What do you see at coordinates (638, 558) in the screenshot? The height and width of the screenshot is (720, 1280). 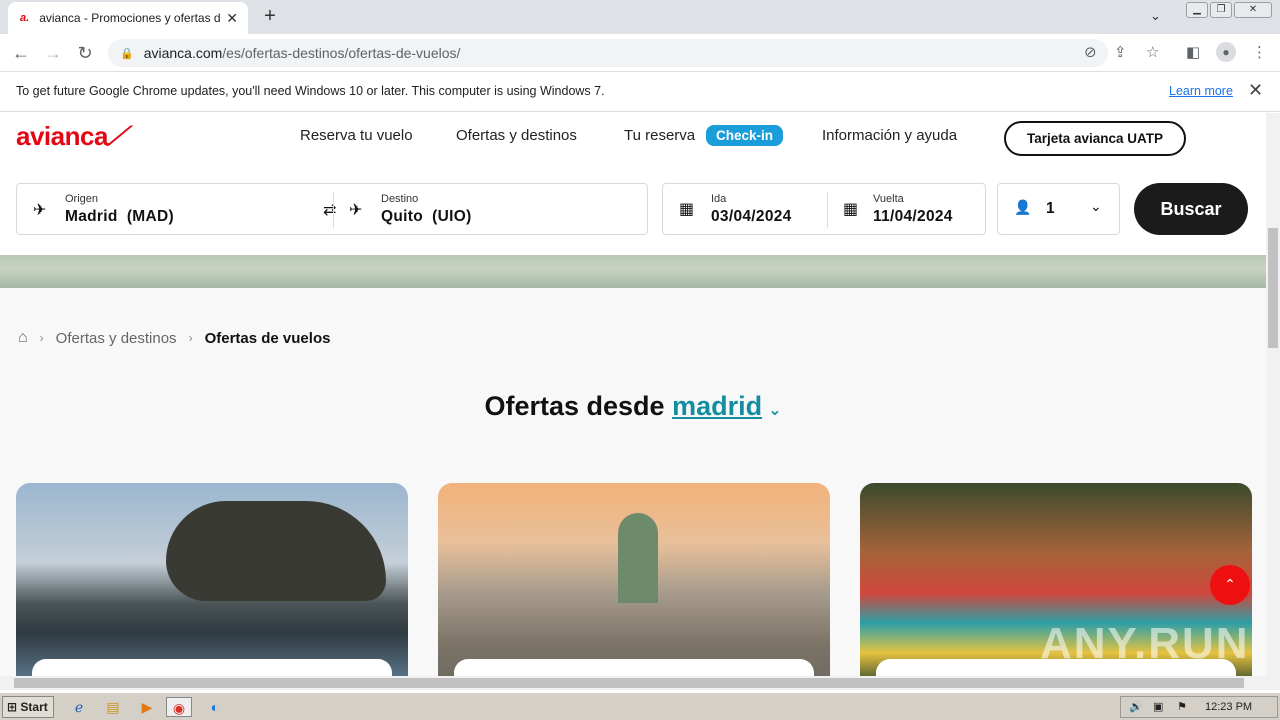 I see `card-image-dome` at bounding box center [638, 558].